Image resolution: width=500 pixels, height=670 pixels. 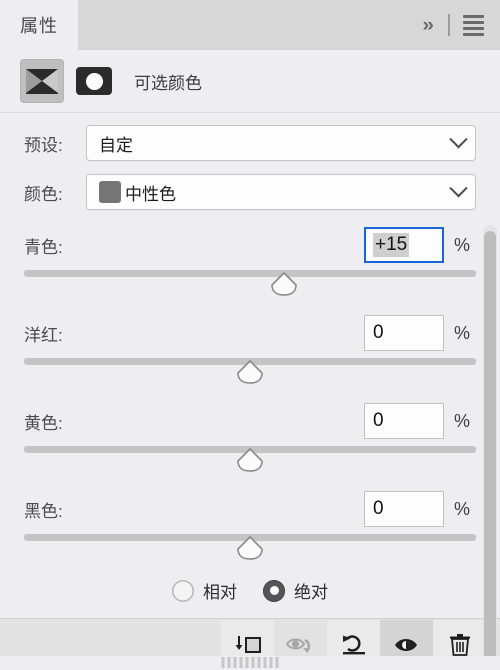 What do you see at coordinates (473, 25) in the screenshot?
I see `hamburger-menu-icon` at bounding box center [473, 25].